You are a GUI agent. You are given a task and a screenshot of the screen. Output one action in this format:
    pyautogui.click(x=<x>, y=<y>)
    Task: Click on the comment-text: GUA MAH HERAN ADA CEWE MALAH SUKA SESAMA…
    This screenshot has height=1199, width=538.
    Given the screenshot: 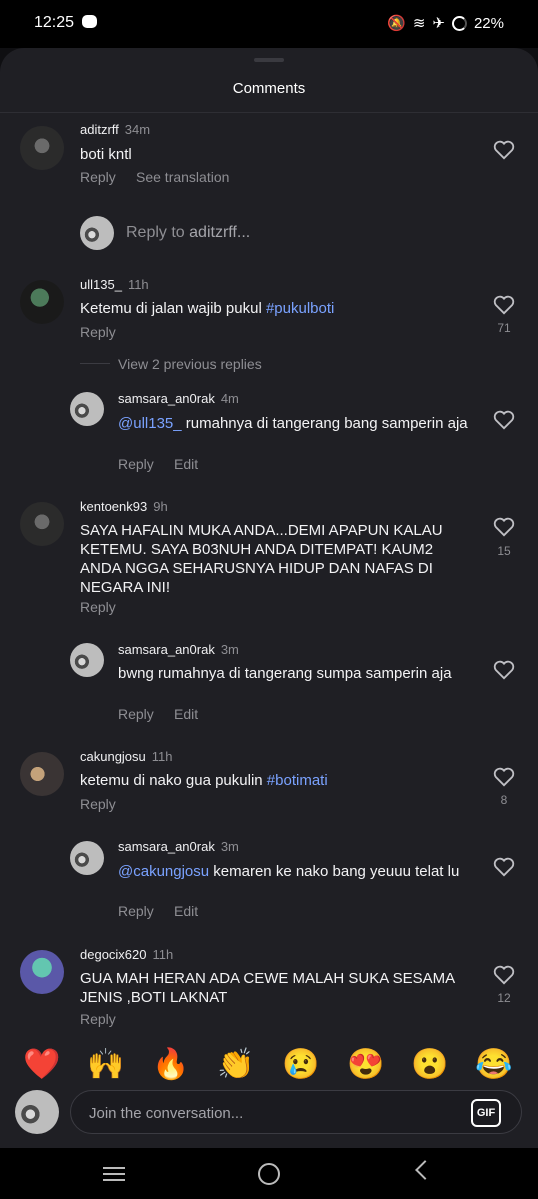 What is the action you would take?
    pyautogui.click(x=267, y=988)
    